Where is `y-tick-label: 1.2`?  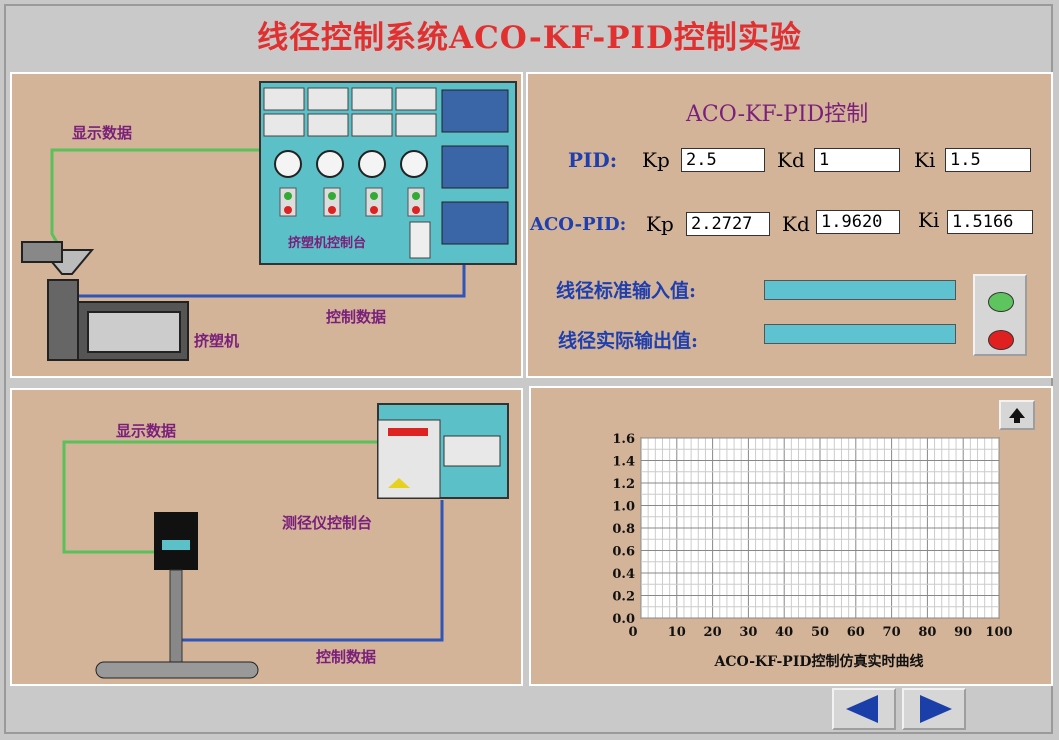
y-tick-label: 1.2 is located at coordinates (623, 484).